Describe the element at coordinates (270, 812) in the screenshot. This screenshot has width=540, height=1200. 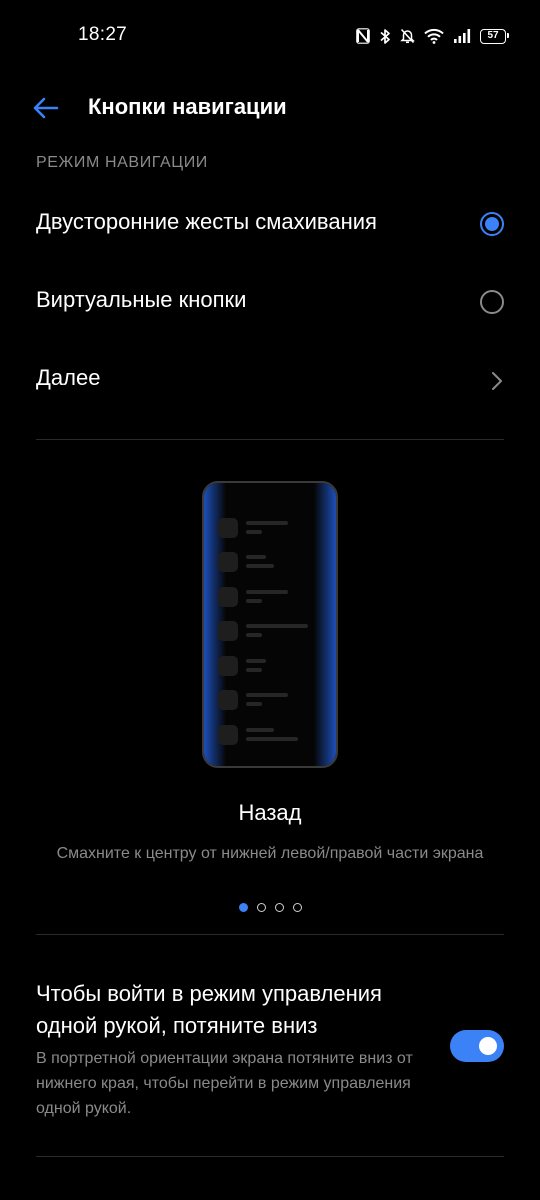
I see `gesture-title: Назад` at that location.